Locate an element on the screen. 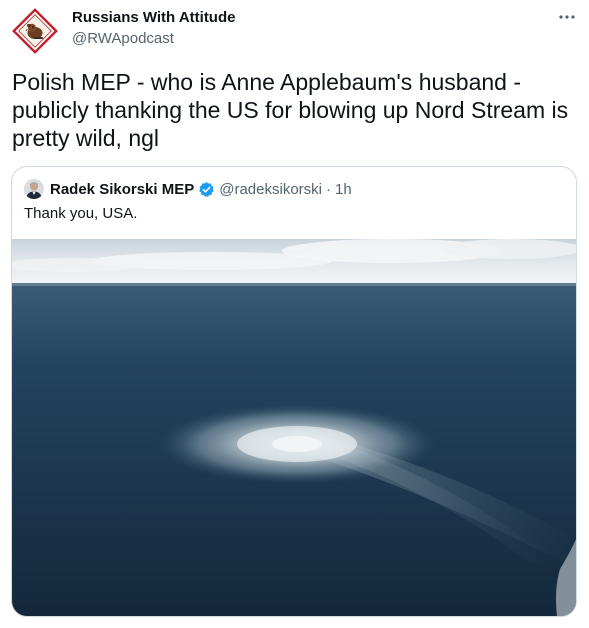 This screenshot has width=589, height=628. more-horizontal-icon is located at coordinates (567, 17).